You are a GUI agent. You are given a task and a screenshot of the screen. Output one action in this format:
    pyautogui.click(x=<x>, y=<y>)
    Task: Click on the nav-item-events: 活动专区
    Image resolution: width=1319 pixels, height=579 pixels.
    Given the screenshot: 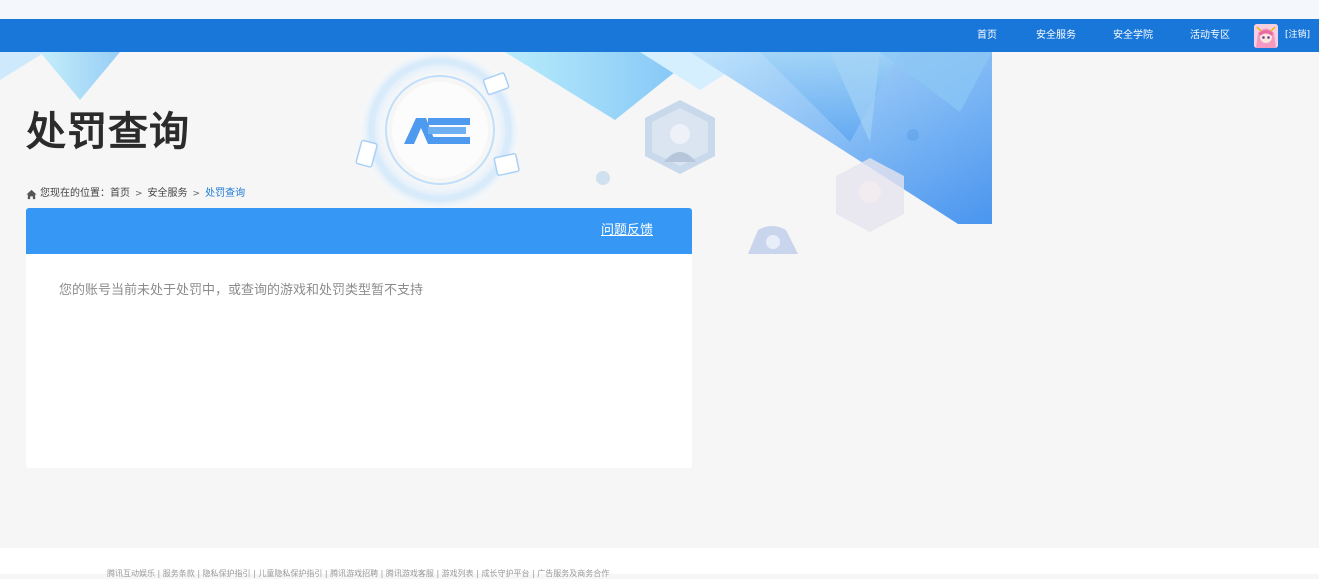 What is the action you would take?
    pyautogui.click(x=1210, y=35)
    